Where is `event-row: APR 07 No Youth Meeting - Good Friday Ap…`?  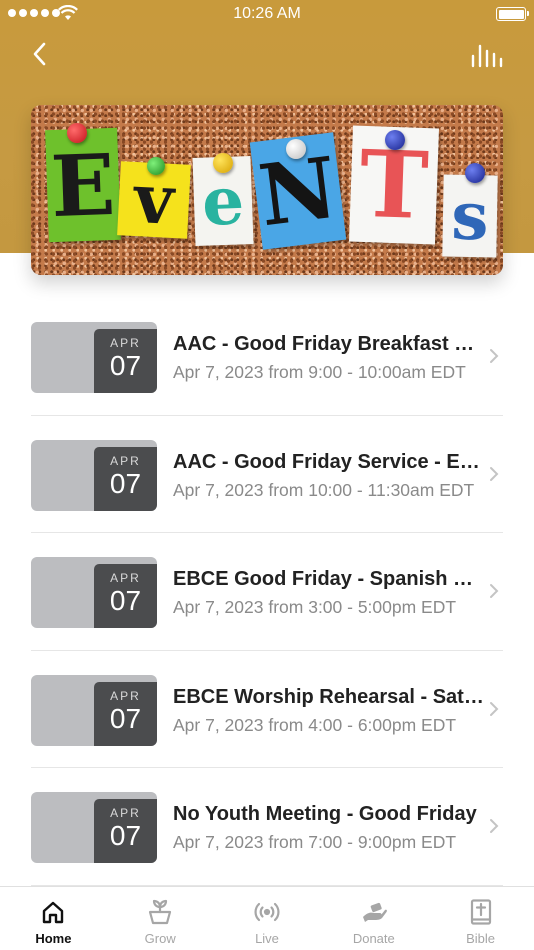 event-row: APR 07 No Youth Meeting - Good Friday Ap… is located at coordinates (267, 827).